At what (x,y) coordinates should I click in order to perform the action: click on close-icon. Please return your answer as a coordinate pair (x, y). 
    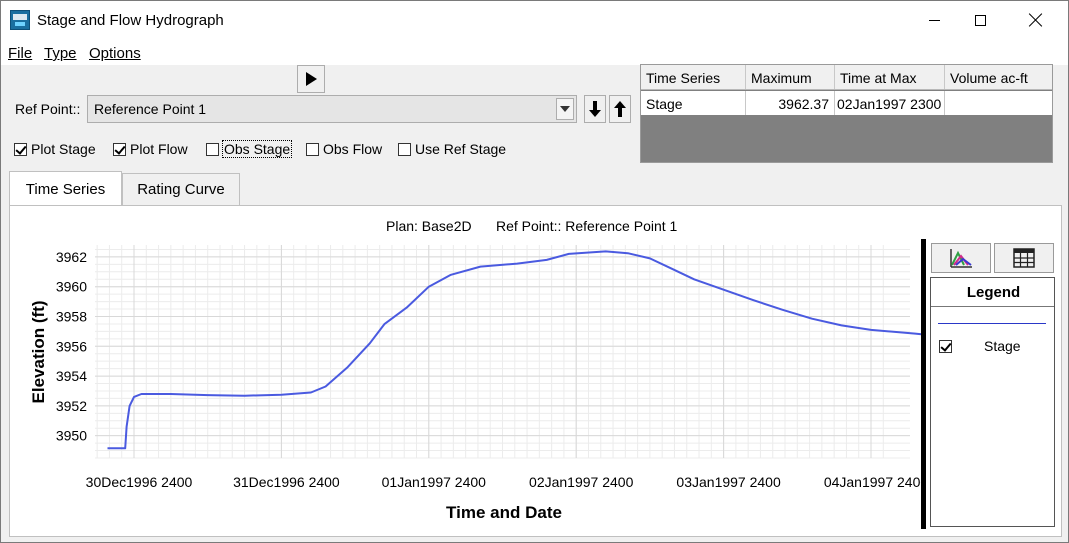
    Looking at the image, I should click on (1036, 20).